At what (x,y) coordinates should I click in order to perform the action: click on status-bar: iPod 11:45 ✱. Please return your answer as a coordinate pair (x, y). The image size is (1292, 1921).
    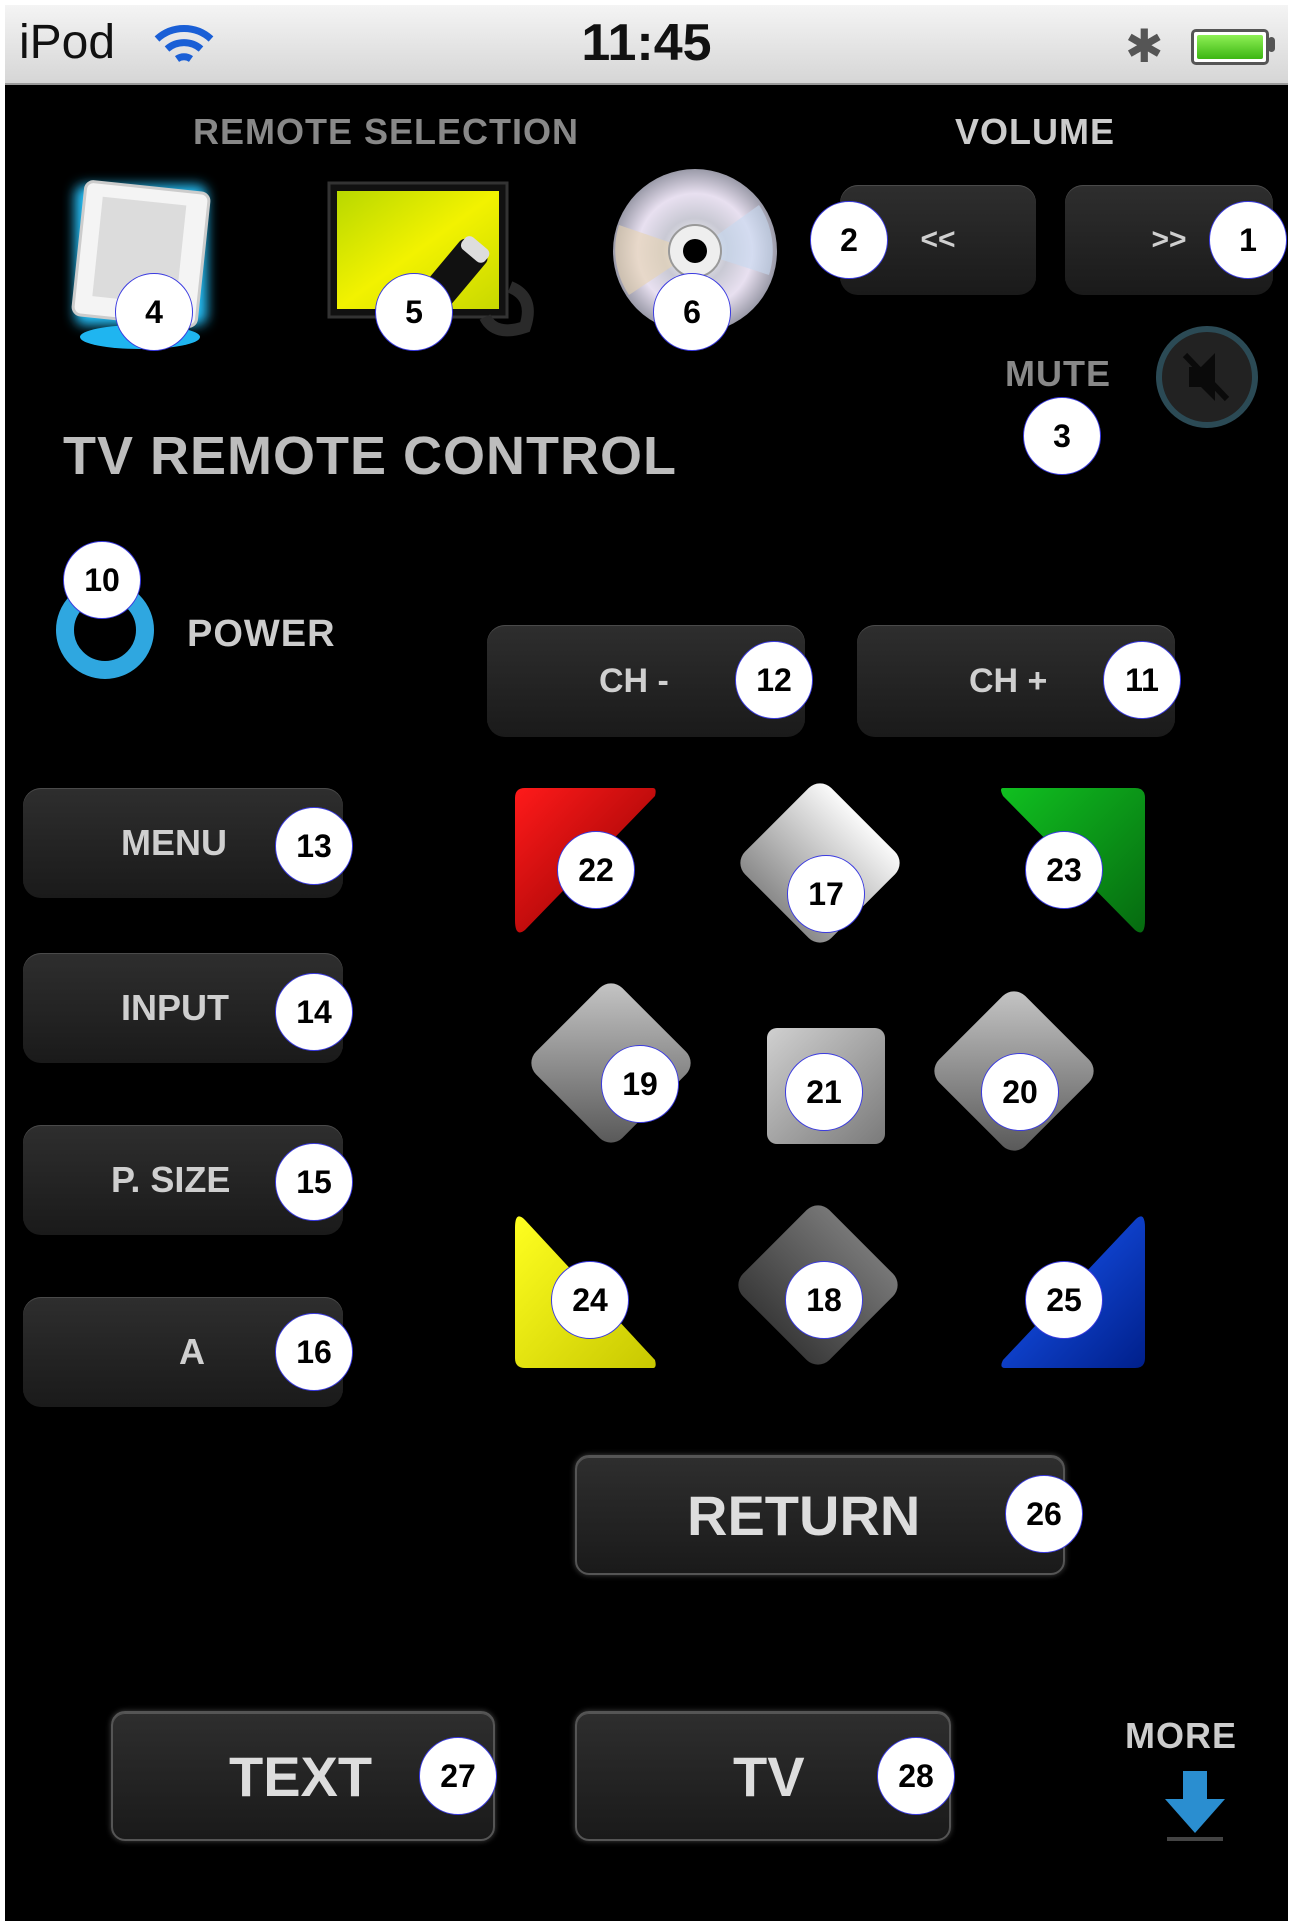
    Looking at the image, I should click on (646, 45).